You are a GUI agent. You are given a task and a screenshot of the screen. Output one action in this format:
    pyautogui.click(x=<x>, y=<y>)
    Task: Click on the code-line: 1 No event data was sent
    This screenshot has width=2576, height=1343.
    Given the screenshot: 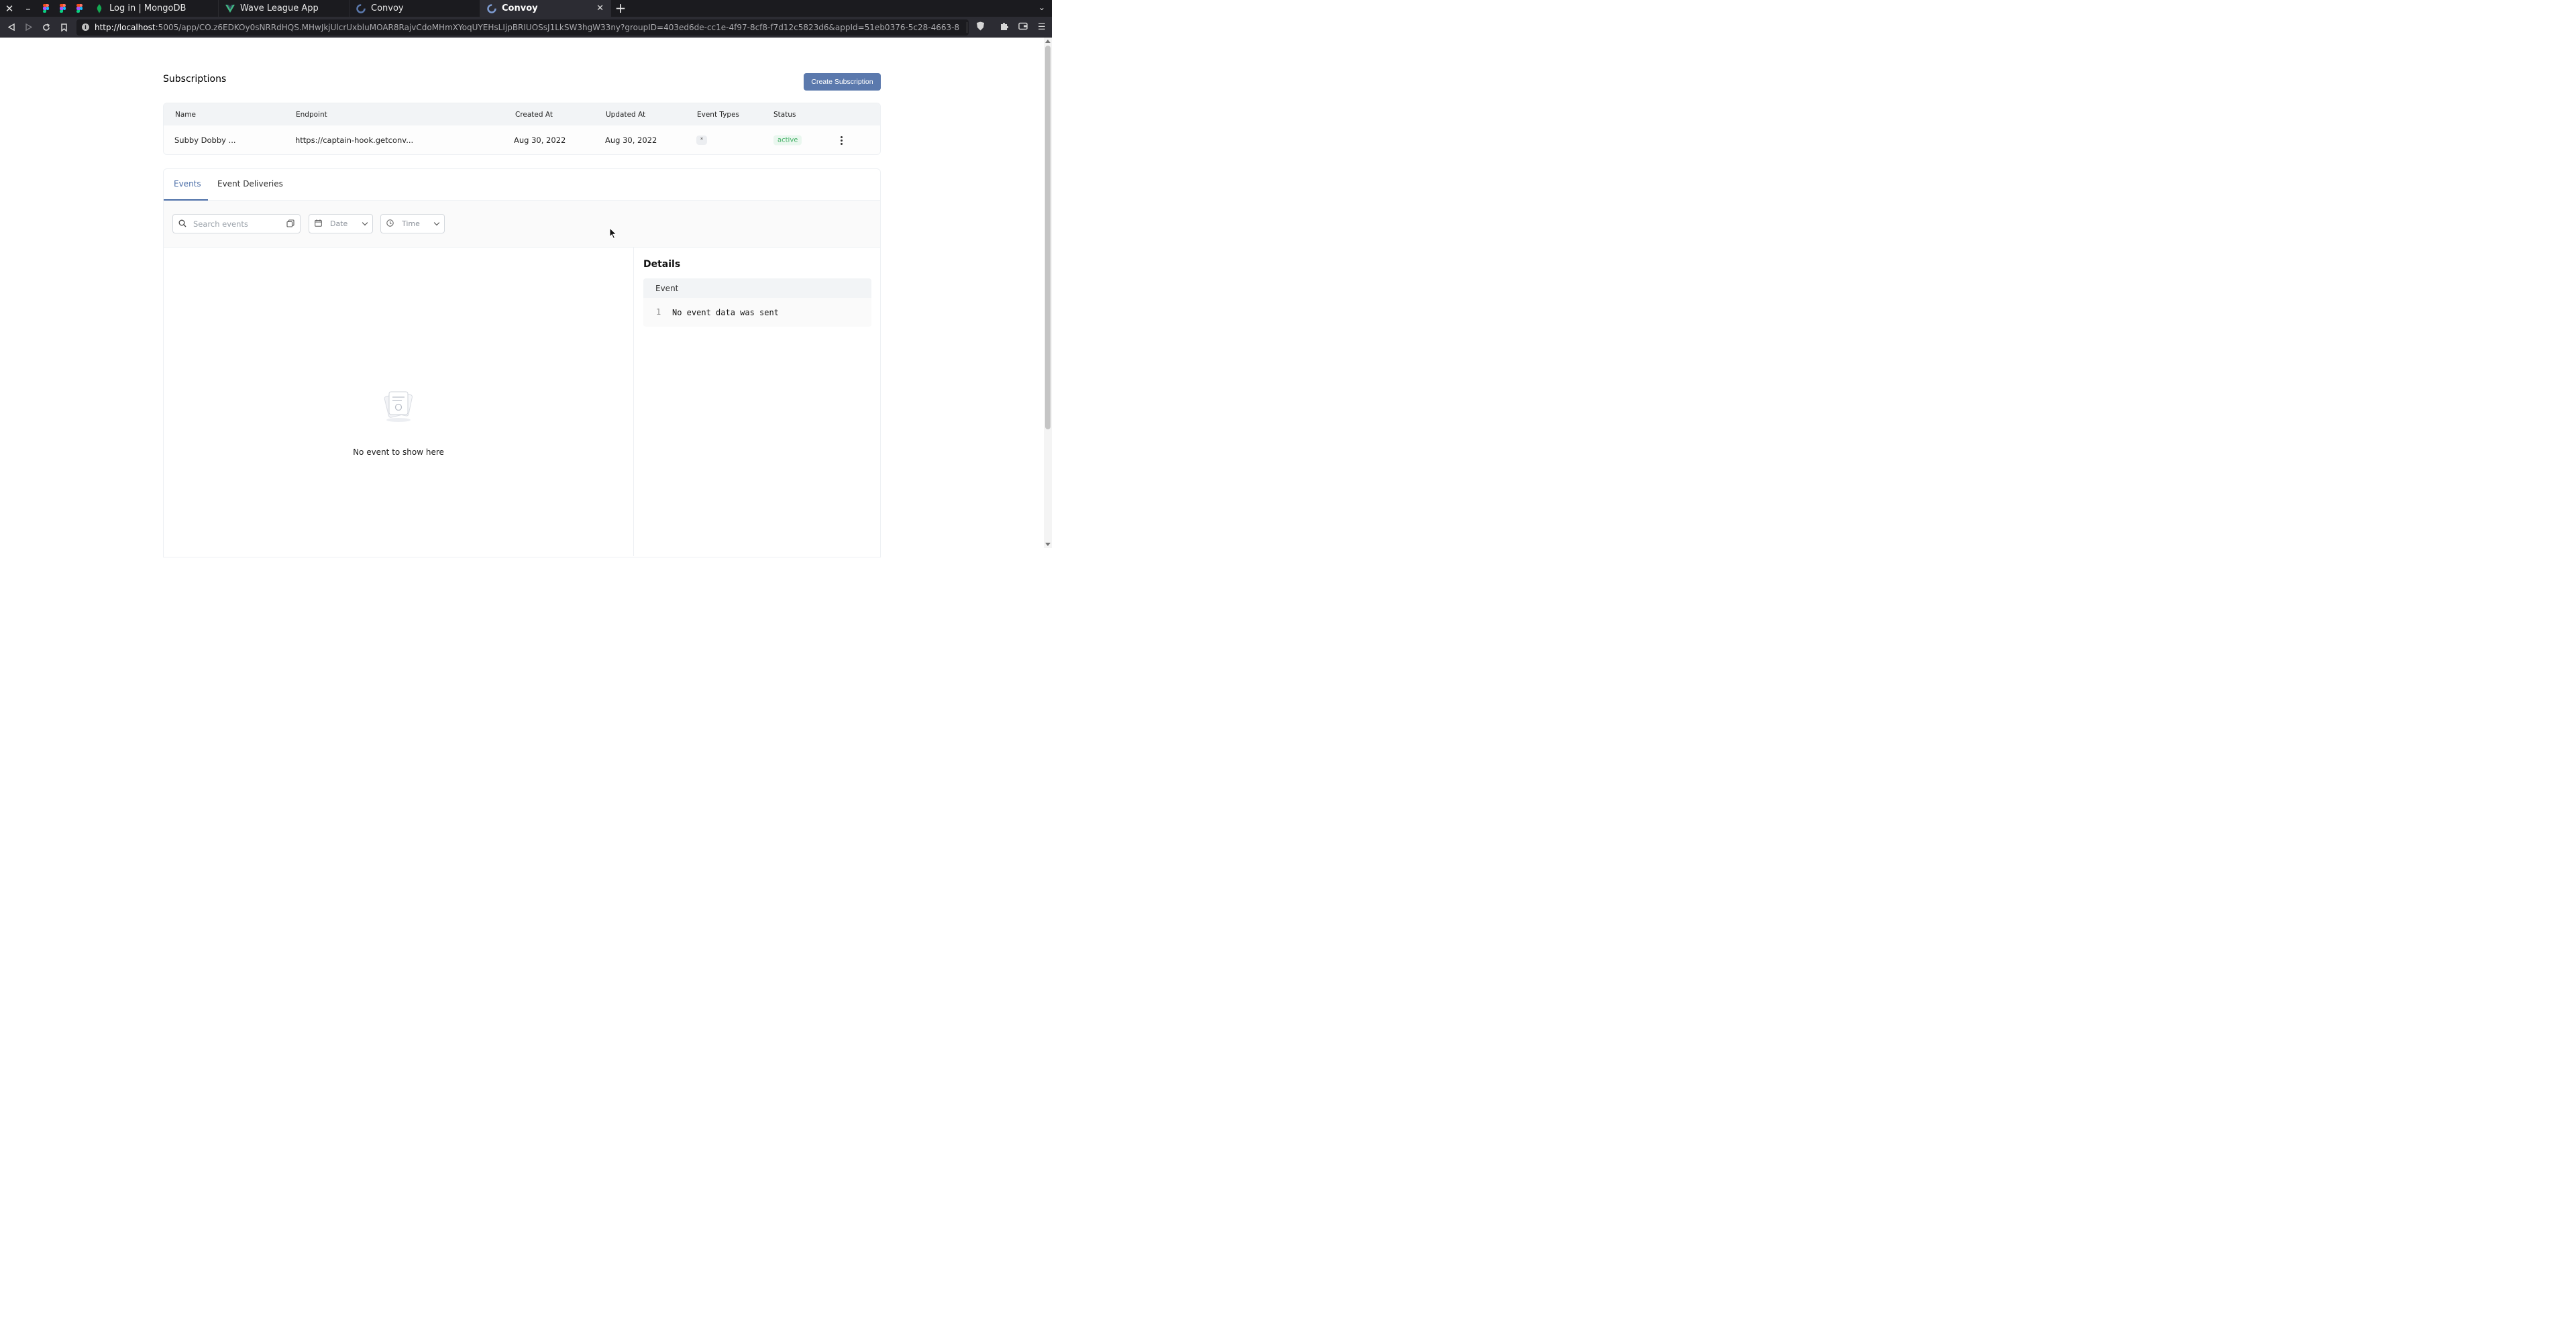 What is the action you would take?
    pyautogui.click(x=757, y=312)
    